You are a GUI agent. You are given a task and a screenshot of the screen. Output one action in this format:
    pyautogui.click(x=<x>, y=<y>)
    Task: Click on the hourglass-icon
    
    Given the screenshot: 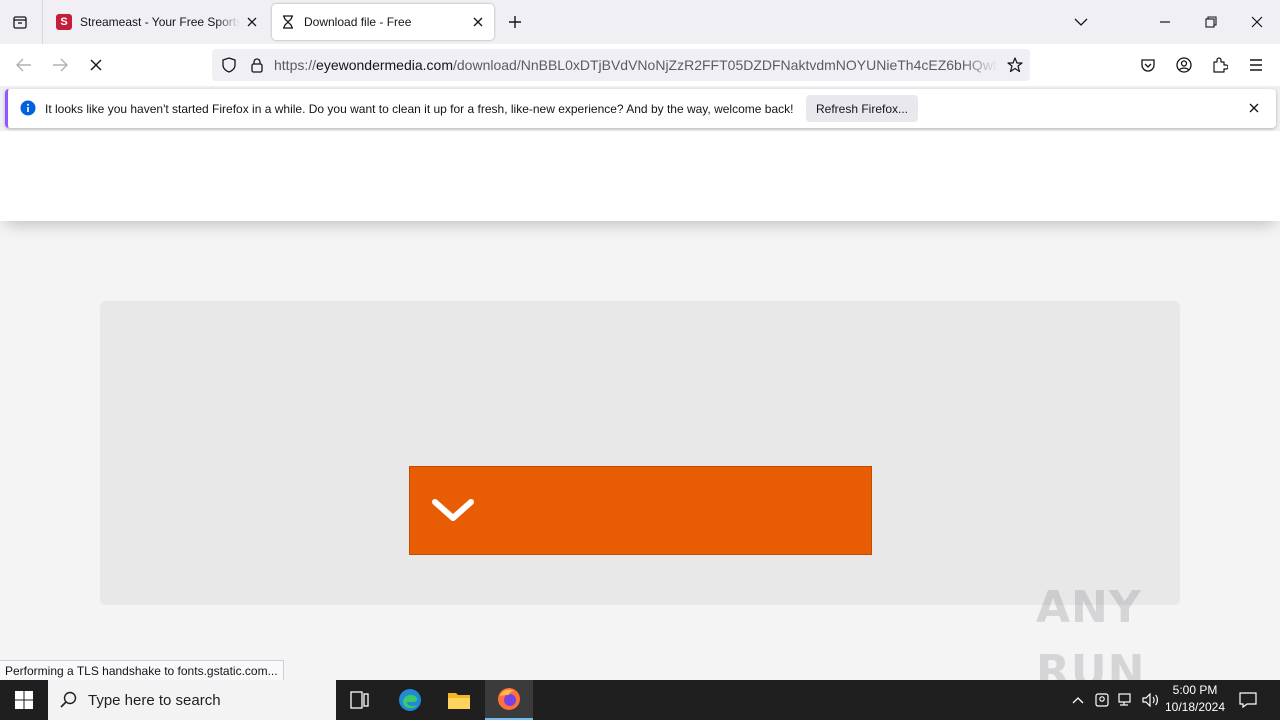 What is the action you would take?
    pyautogui.click(x=288, y=22)
    